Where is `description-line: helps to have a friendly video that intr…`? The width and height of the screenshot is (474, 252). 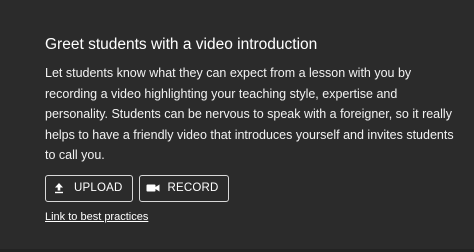
description-line: helps to have a friendly video that intr… is located at coordinates (249, 134).